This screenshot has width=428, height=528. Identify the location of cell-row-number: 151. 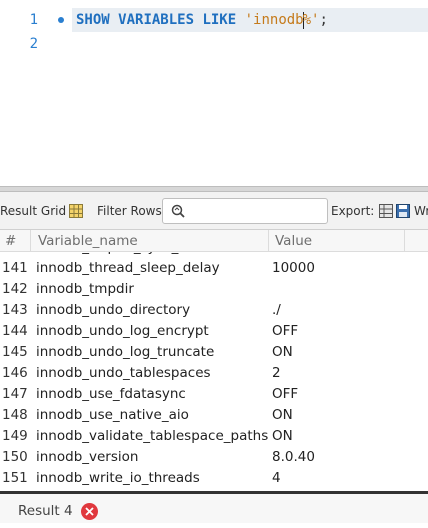
(15, 478).